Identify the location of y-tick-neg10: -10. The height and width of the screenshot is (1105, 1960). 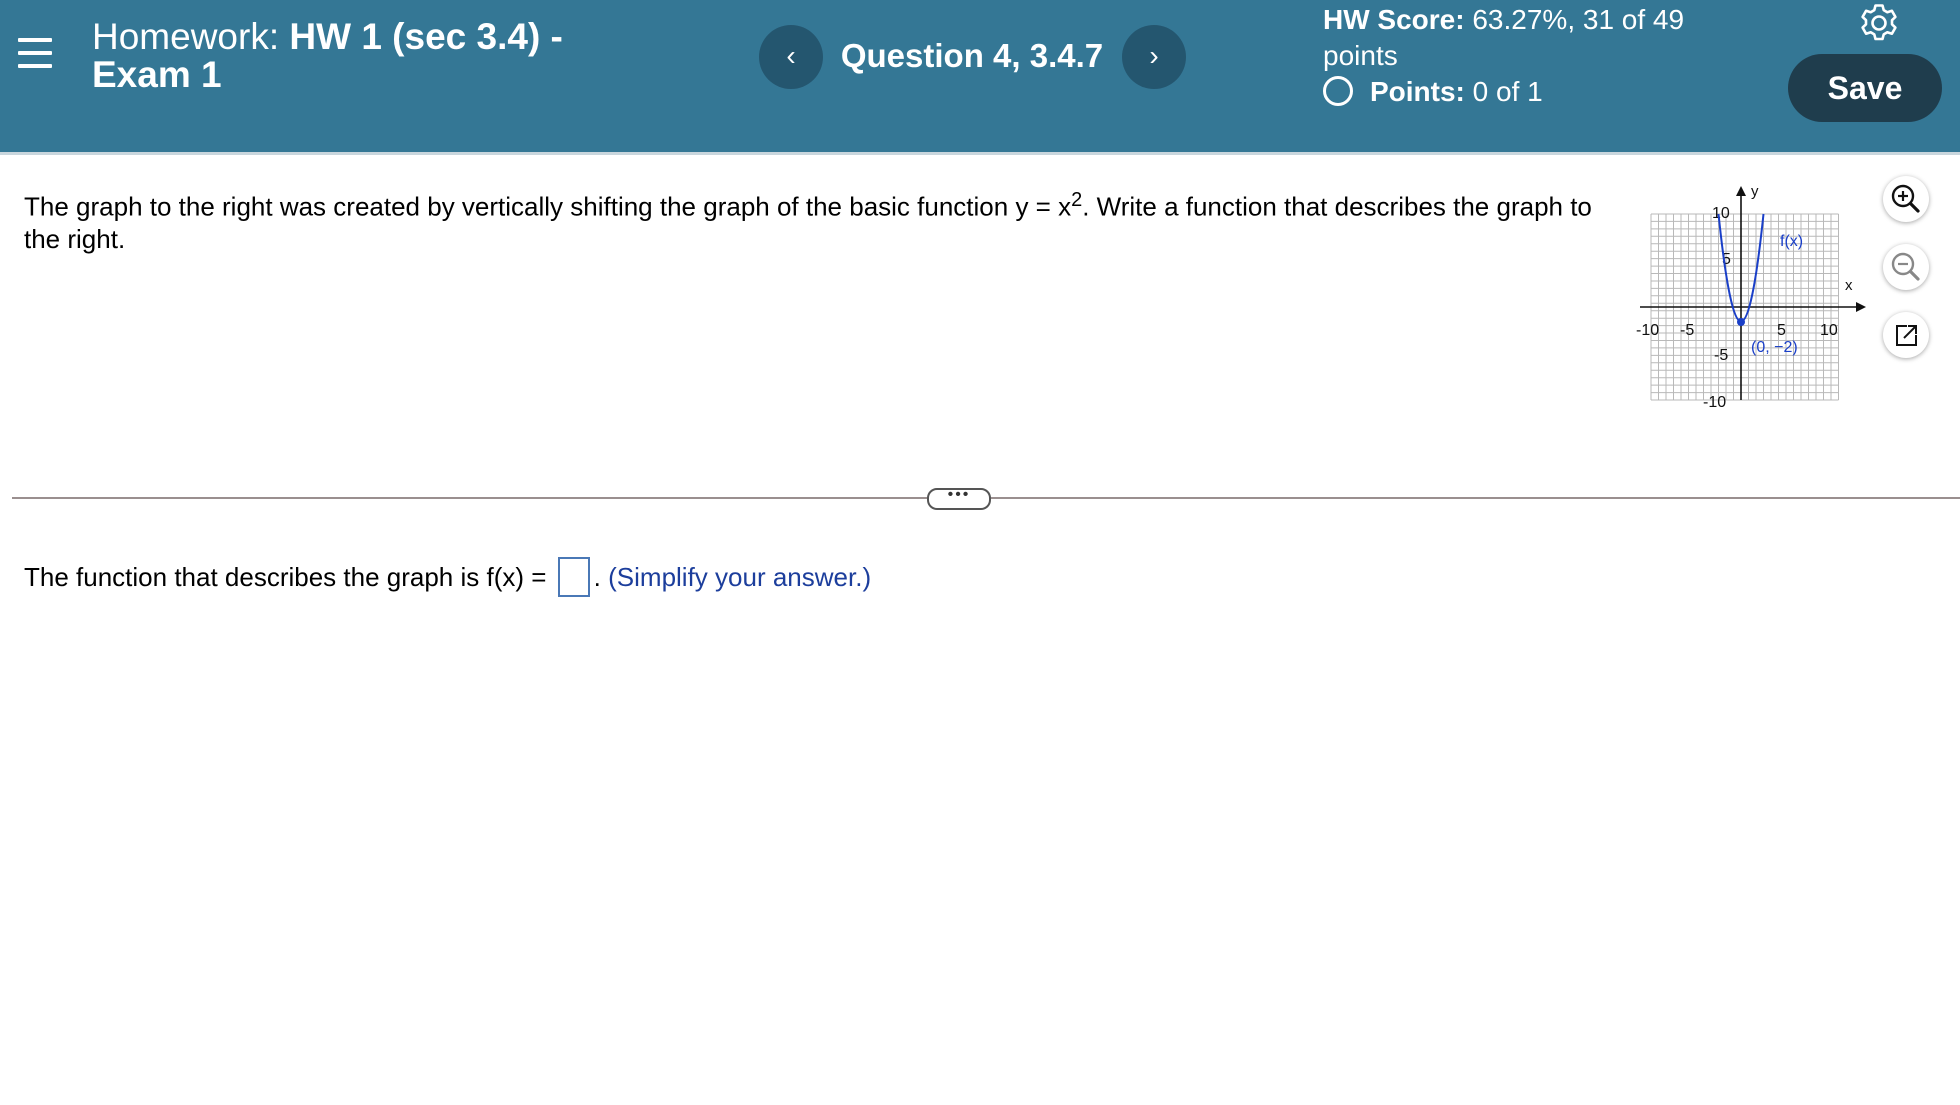
(1714, 402).